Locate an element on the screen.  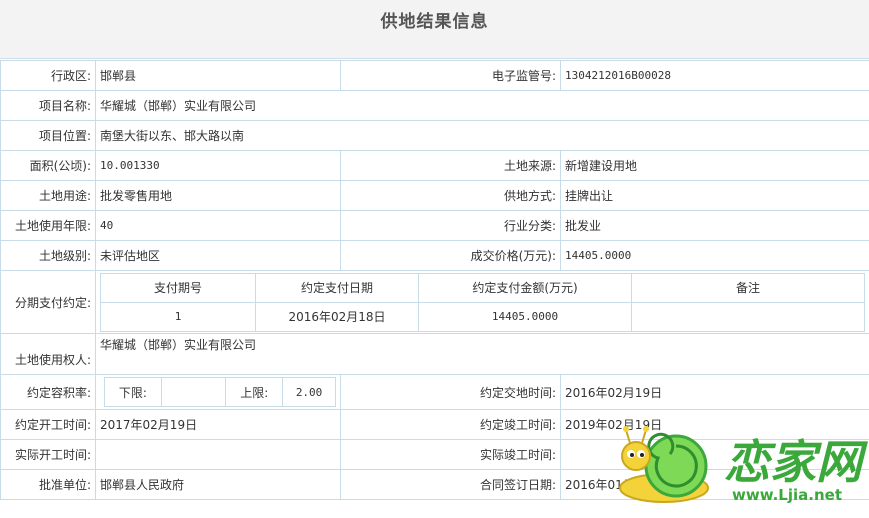
years-value: 40 is located at coordinates (218, 225).